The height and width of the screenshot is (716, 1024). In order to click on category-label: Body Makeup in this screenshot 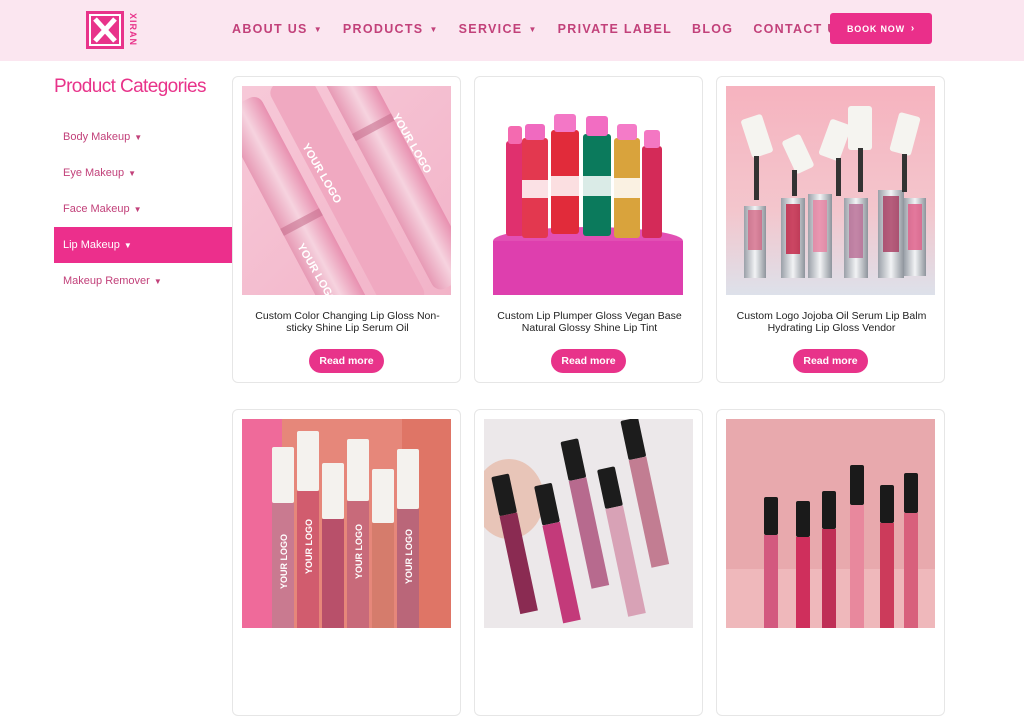, I will do `click(97, 137)`.